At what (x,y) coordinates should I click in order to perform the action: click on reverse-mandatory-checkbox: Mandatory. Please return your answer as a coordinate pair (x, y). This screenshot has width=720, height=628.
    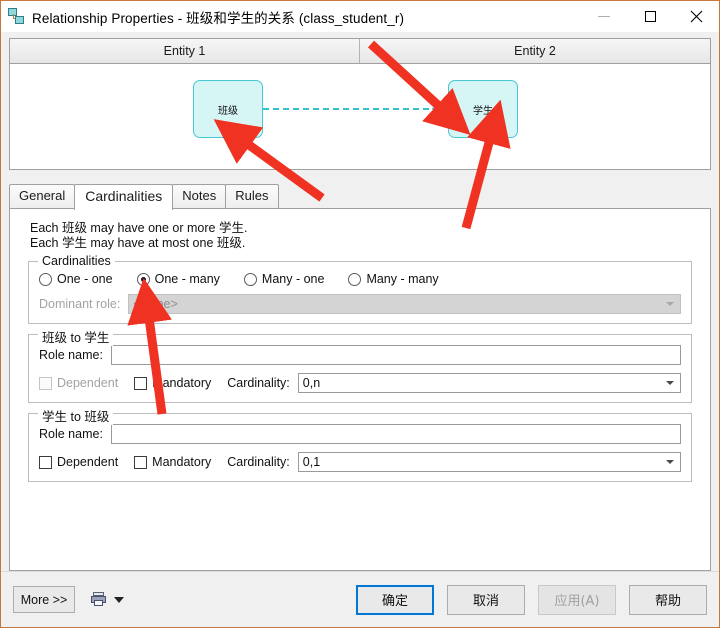
    Looking at the image, I should click on (172, 462).